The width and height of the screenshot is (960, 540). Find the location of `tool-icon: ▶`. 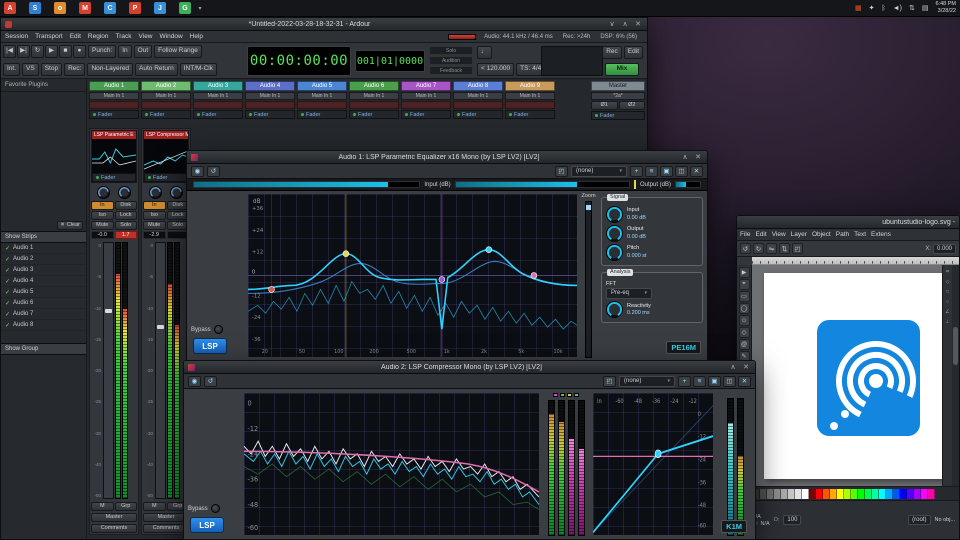

tool-icon: ▶ is located at coordinates (744, 272).